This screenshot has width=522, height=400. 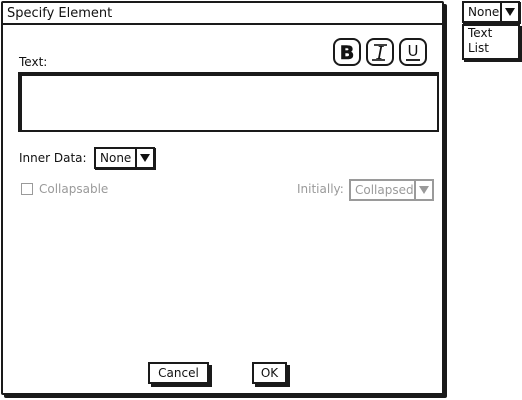 I want to click on element-type-options: Text List, so click(x=491, y=42).